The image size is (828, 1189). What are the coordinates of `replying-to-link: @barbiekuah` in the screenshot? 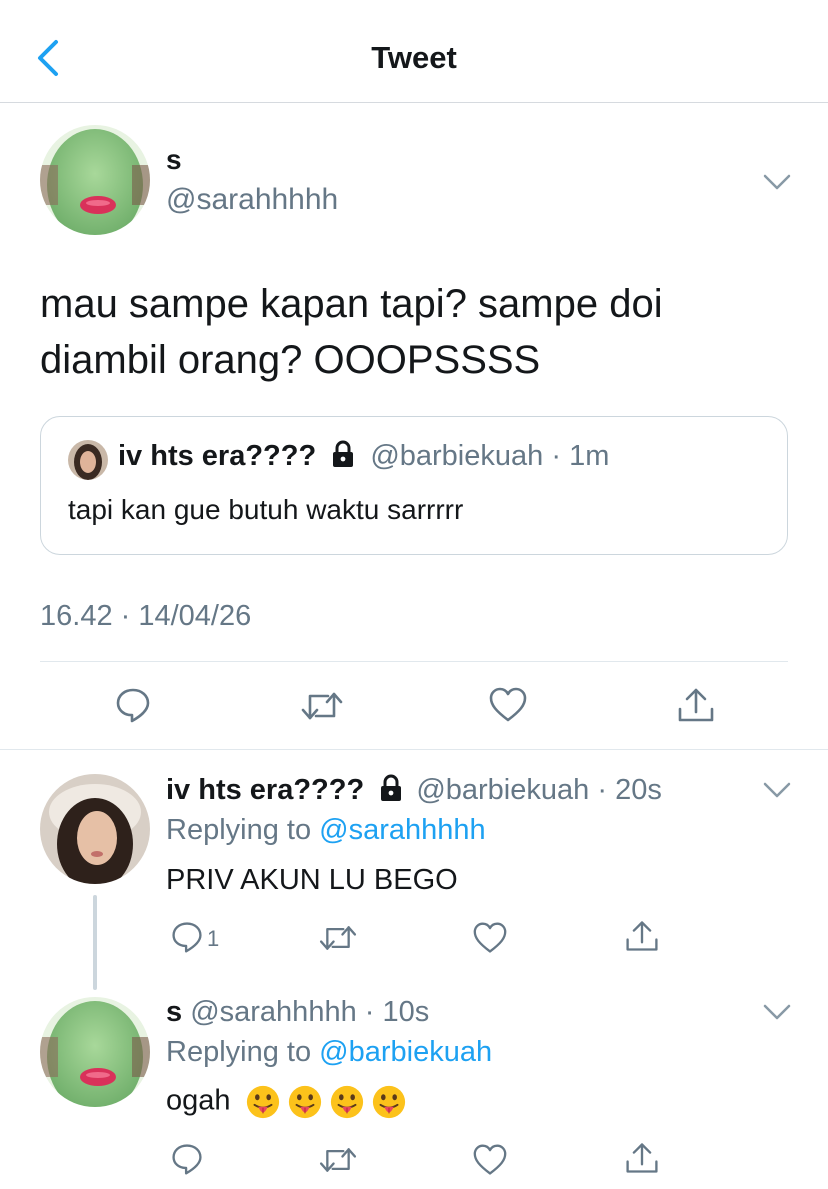 It's located at (405, 1052).